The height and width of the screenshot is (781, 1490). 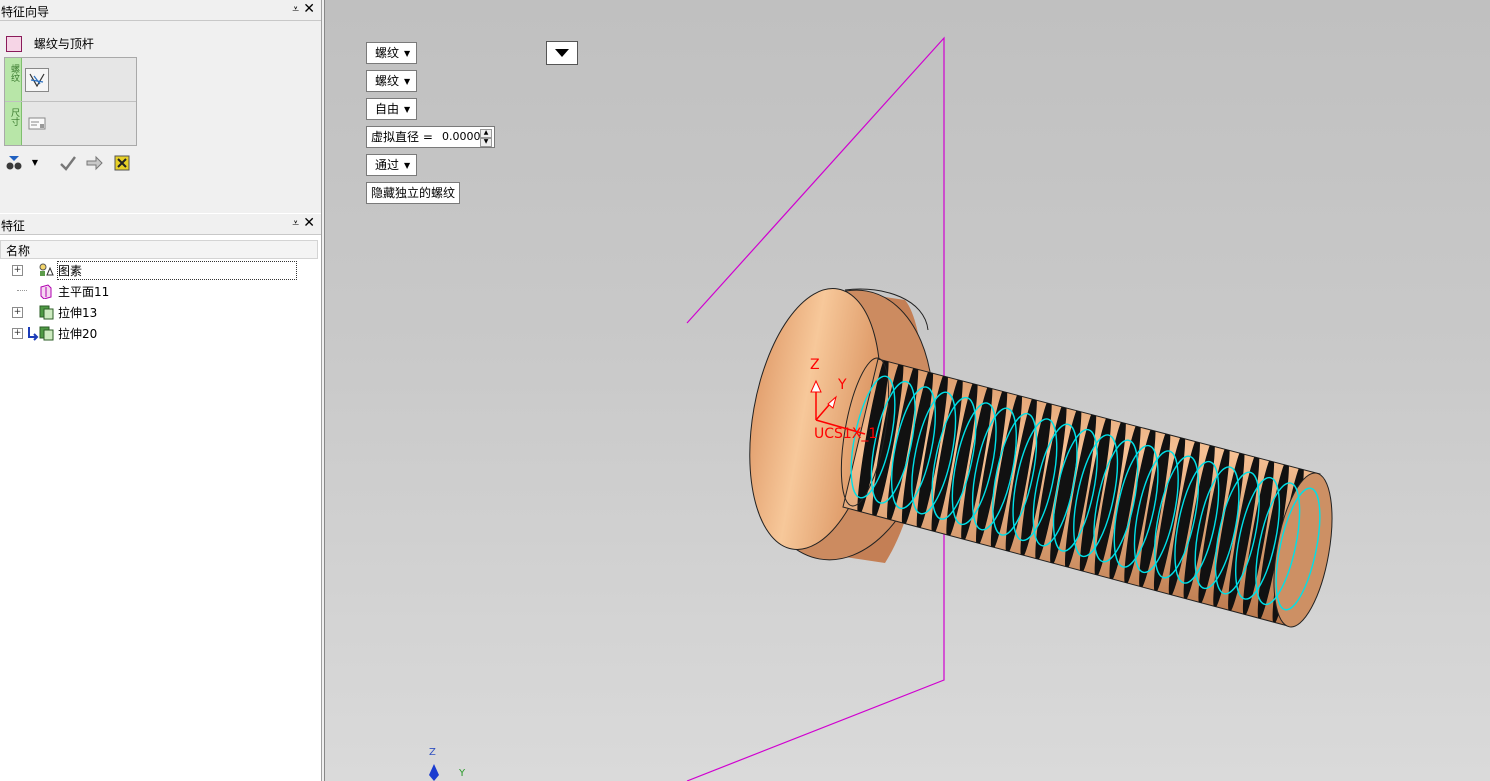 What do you see at coordinates (94, 163) in the screenshot?
I see `next-step-icon` at bounding box center [94, 163].